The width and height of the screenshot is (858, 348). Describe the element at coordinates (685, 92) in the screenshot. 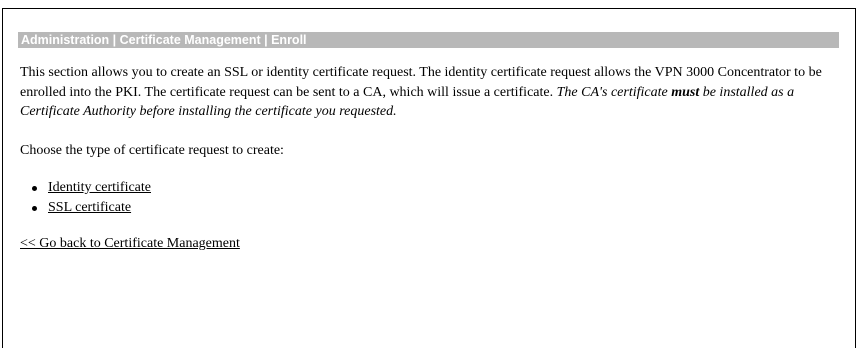

I see `intro-warning-emphasis: must` at that location.